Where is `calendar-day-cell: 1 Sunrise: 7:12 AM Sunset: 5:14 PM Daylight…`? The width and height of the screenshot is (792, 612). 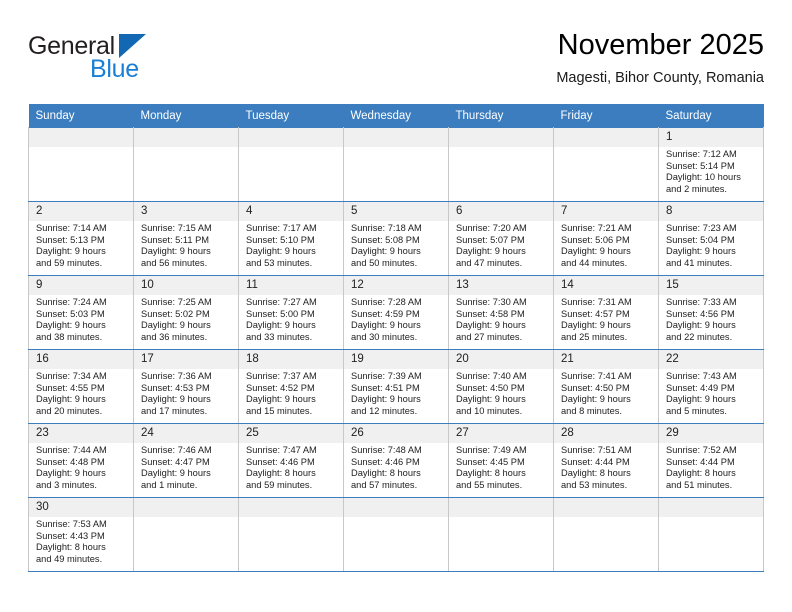 calendar-day-cell: 1 Sunrise: 7:12 AM Sunset: 5:14 PM Daylight… is located at coordinates (711, 164).